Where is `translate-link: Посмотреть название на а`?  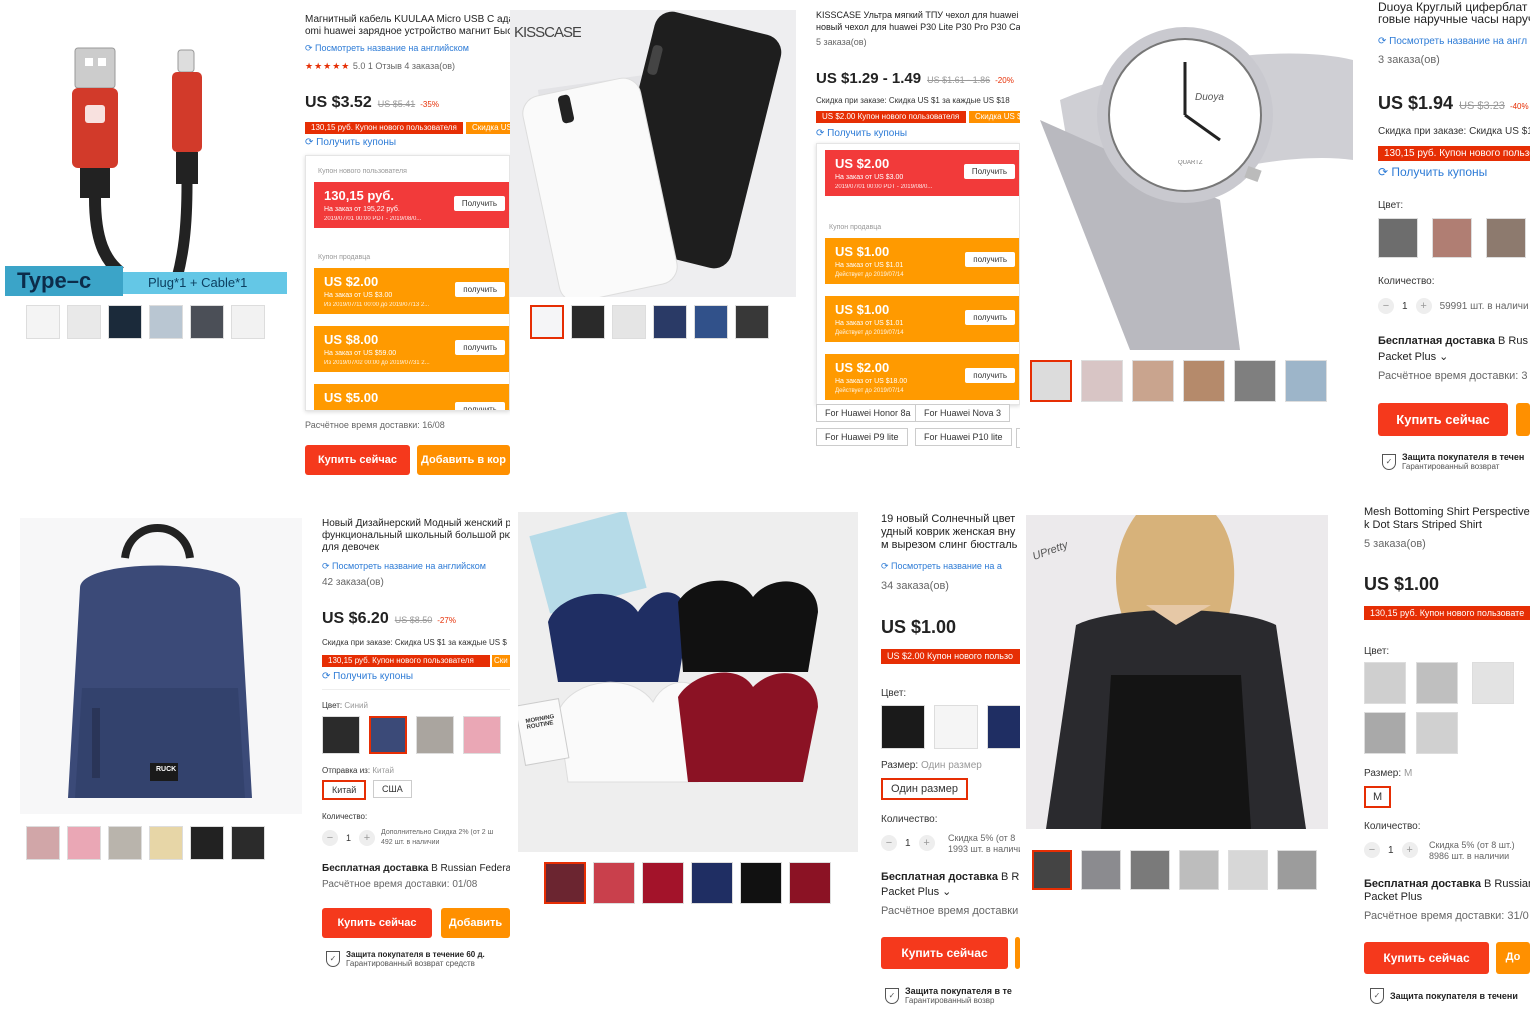
translate-link: Посмотреть название на а is located at coordinates (941, 566).